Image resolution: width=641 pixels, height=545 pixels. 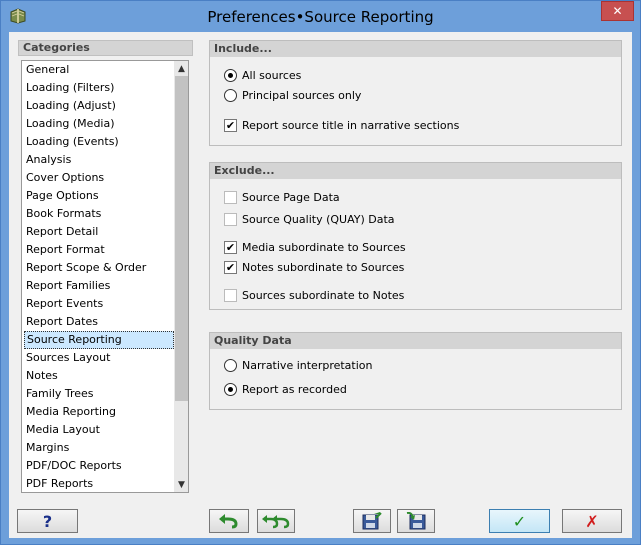 I want to click on media-subordinate-option: ✔ Media subordinate to Sources, so click(x=315, y=247).